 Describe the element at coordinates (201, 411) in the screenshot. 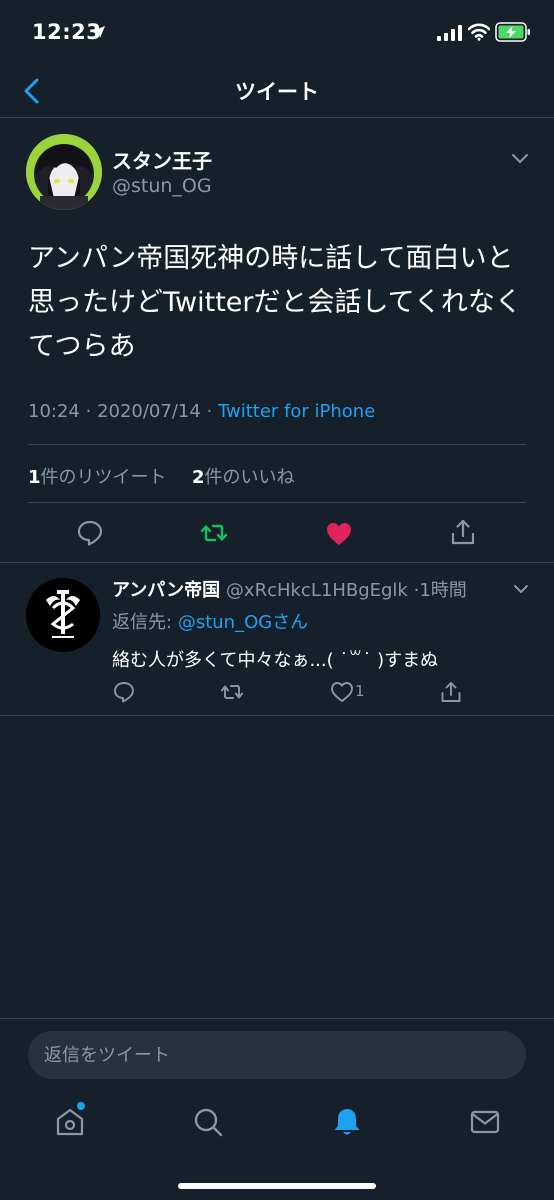

I see `tweet-meta: 10:24 · 2020/07/14 · Twitter for iPhone` at that location.